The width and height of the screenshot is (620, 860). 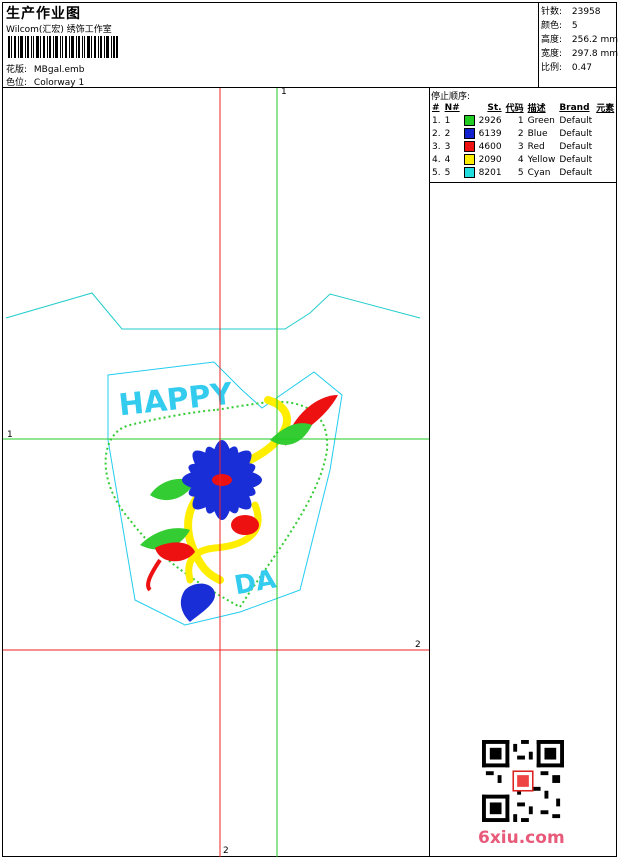 What do you see at coordinates (291, 434) in the screenshot?
I see `green-leaf-right` at bounding box center [291, 434].